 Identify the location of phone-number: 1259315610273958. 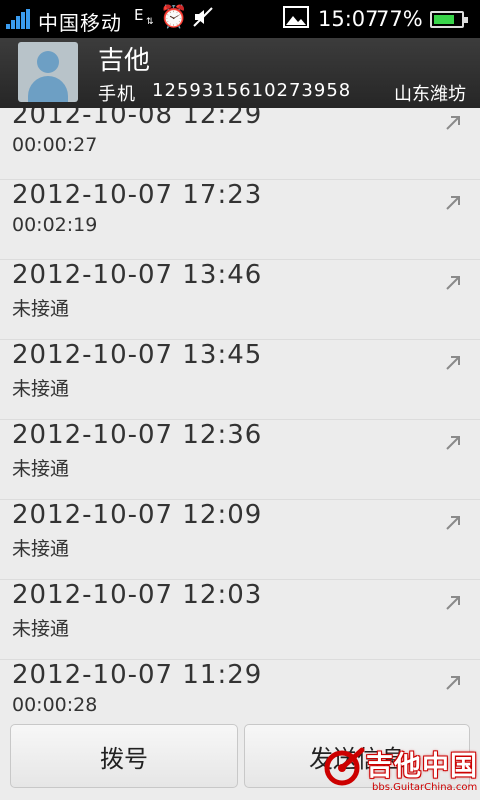
(252, 90).